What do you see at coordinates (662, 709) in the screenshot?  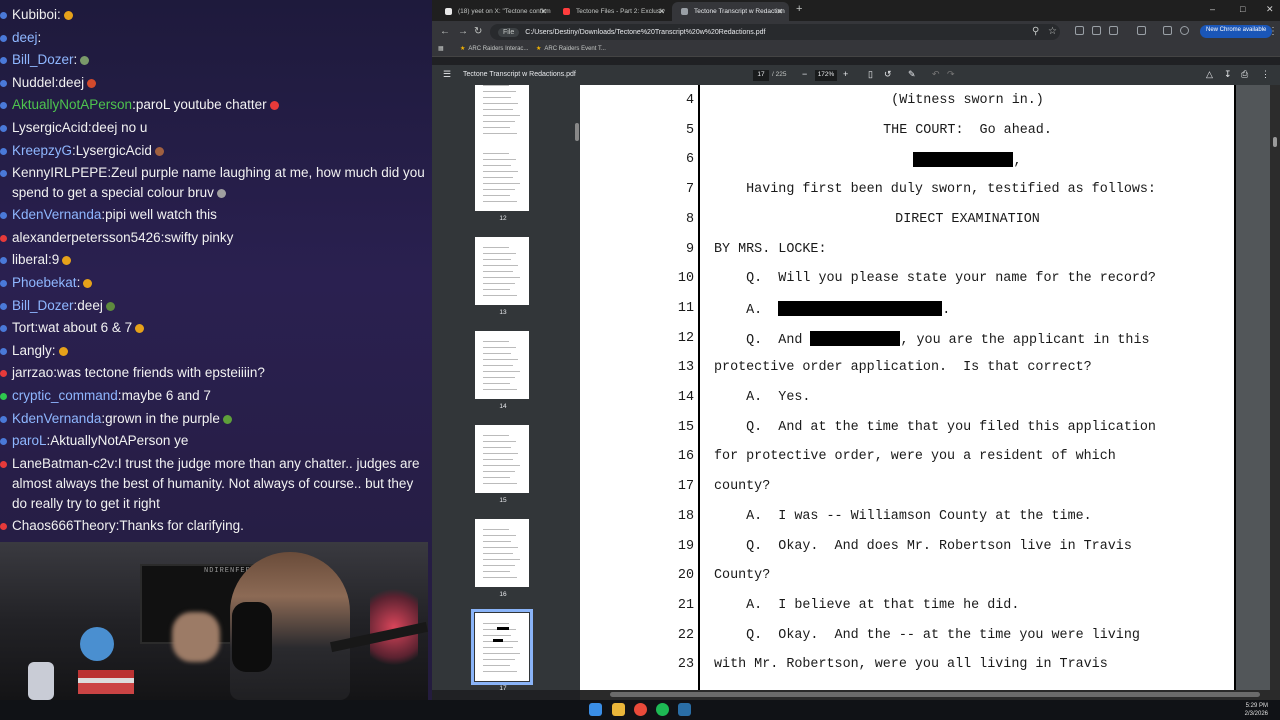 I see `spotify-icon` at bounding box center [662, 709].